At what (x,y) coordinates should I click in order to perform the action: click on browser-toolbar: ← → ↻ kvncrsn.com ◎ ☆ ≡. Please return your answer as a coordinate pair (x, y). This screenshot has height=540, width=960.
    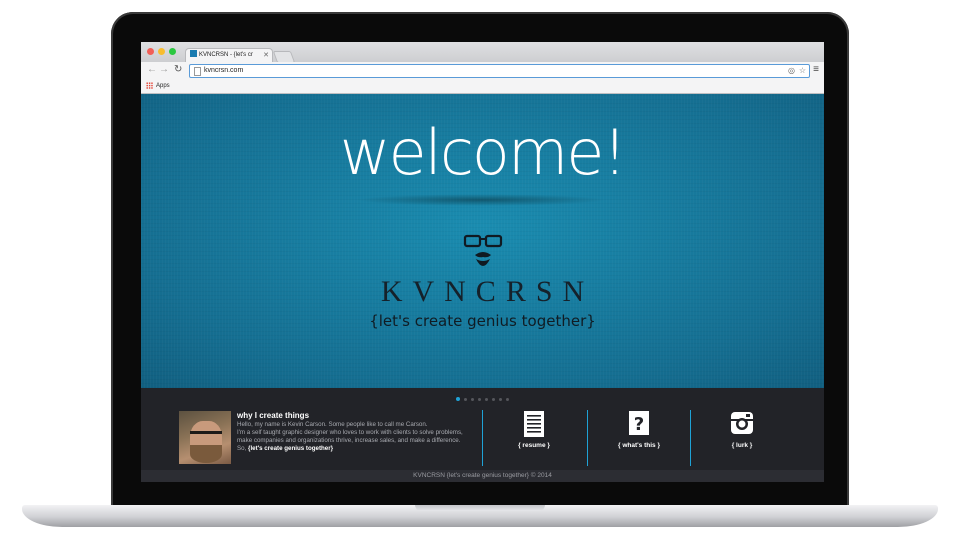
    Looking at the image, I should click on (482, 70).